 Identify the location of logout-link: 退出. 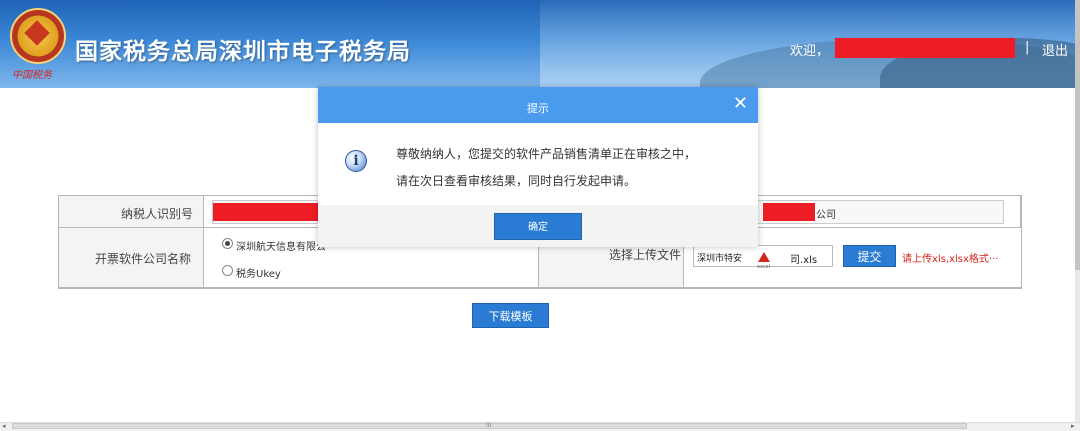
(1055, 49).